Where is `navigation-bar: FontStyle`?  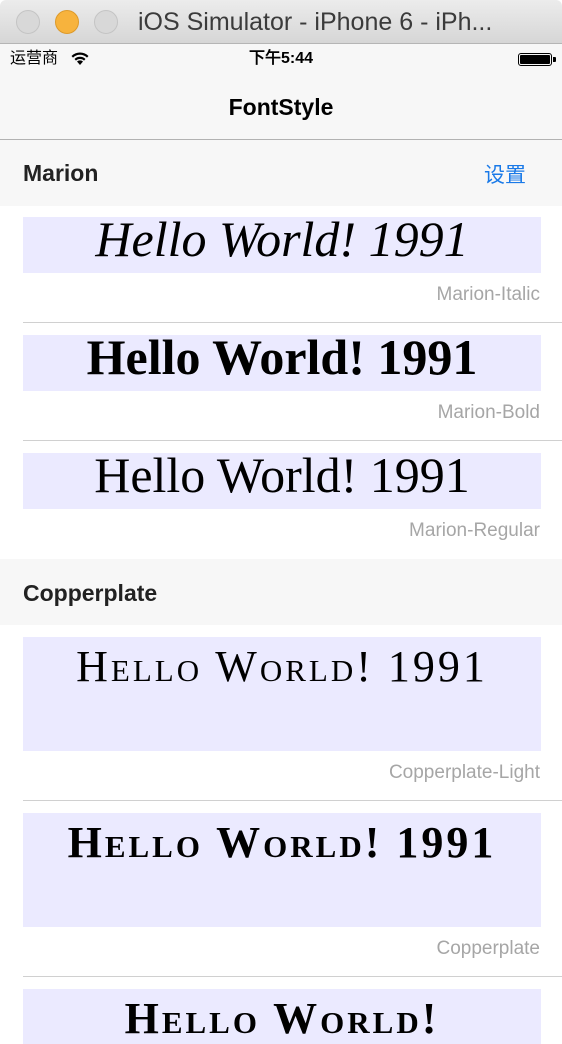
navigation-bar: FontStyle is located at coordinates (281, 107).